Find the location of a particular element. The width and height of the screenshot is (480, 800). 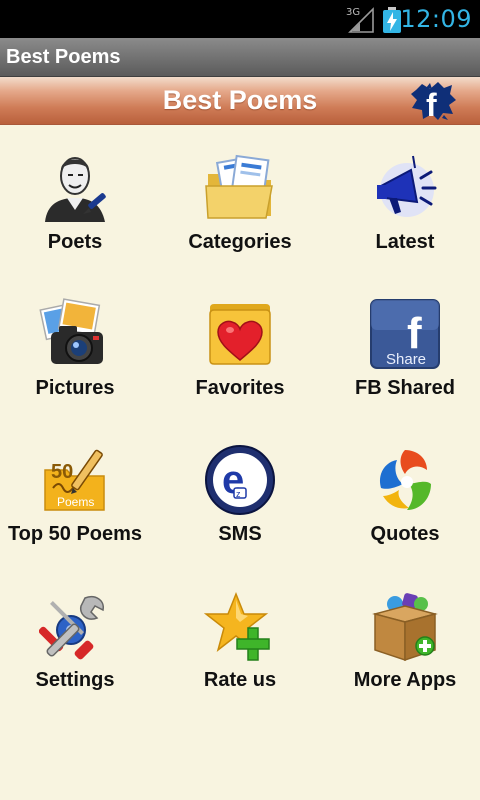

menu-item-sms: e z SMS is located at coordinates (240, 486).